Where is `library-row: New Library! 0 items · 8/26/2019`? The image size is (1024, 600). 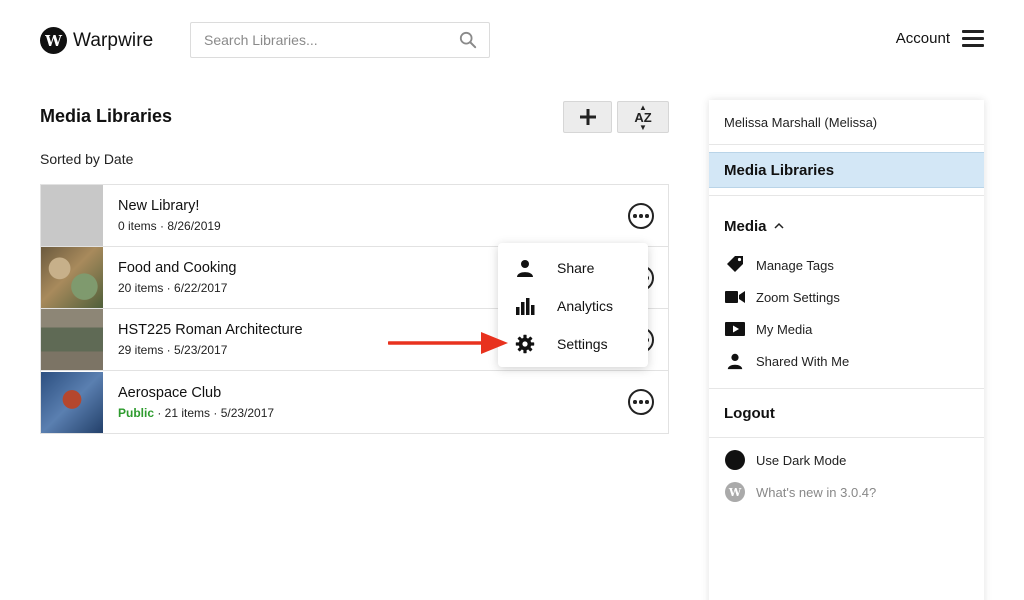
library-row: New Library! 0 items · 8/26/2019 is located at coordinates (354, 216).